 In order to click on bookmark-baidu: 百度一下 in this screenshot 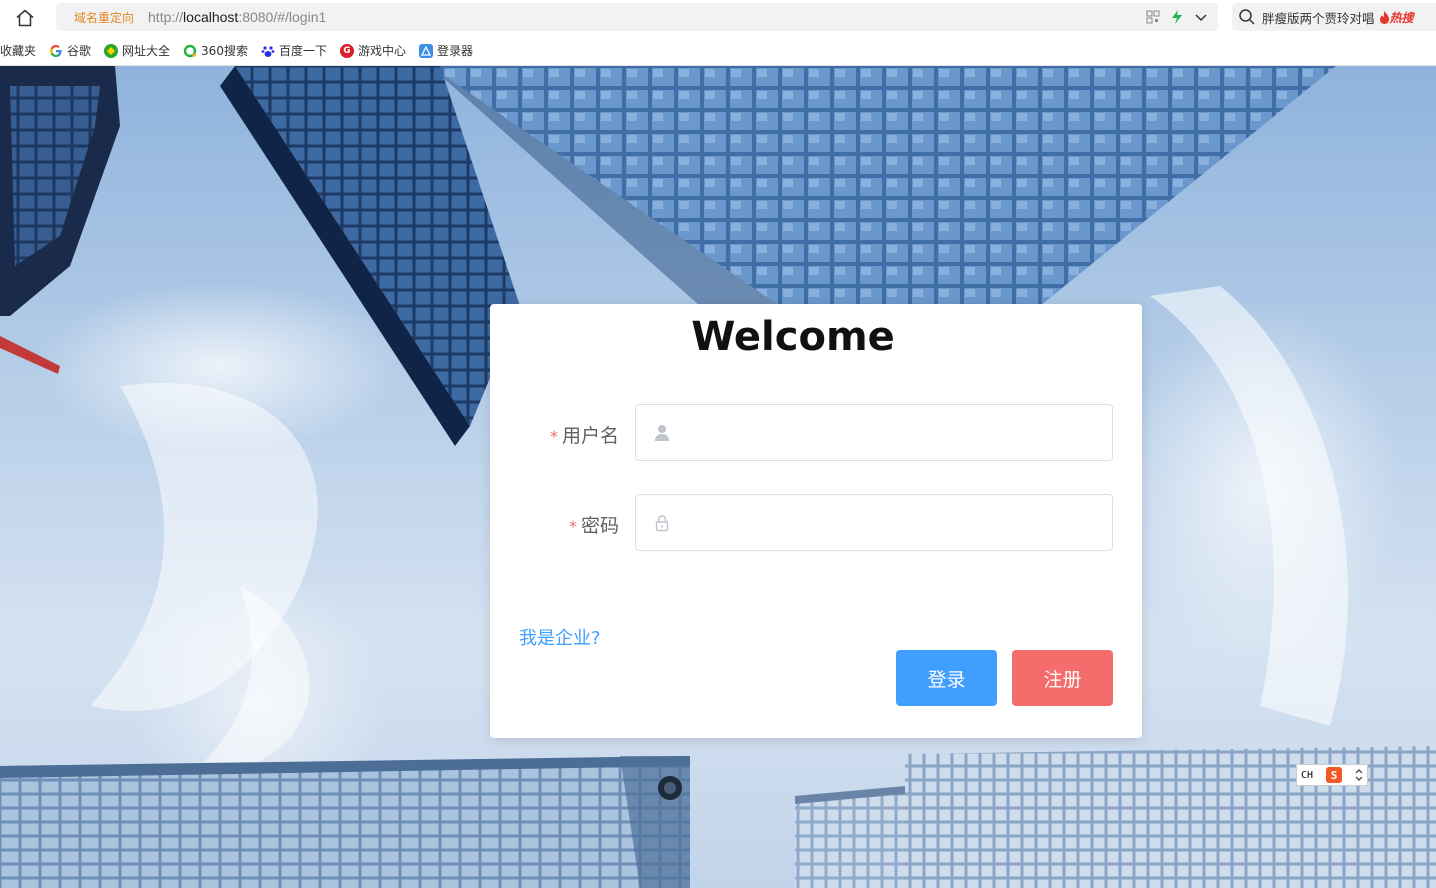, I will do `click(294, 50)`.